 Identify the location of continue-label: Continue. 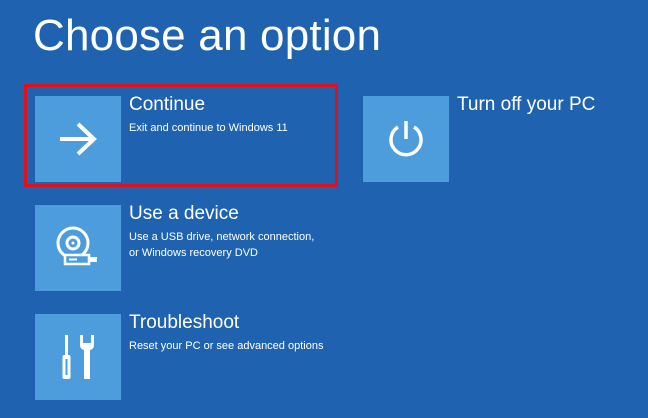
(167, 104).